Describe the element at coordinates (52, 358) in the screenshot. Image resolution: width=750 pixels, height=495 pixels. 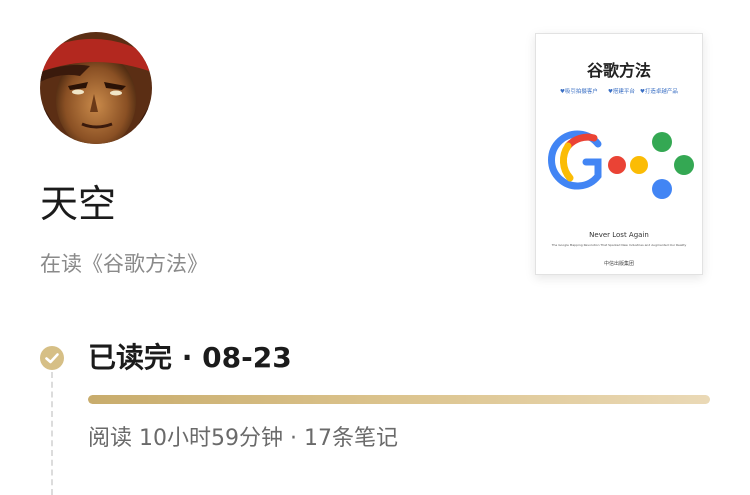
I see `checkmark-icon` at that location.